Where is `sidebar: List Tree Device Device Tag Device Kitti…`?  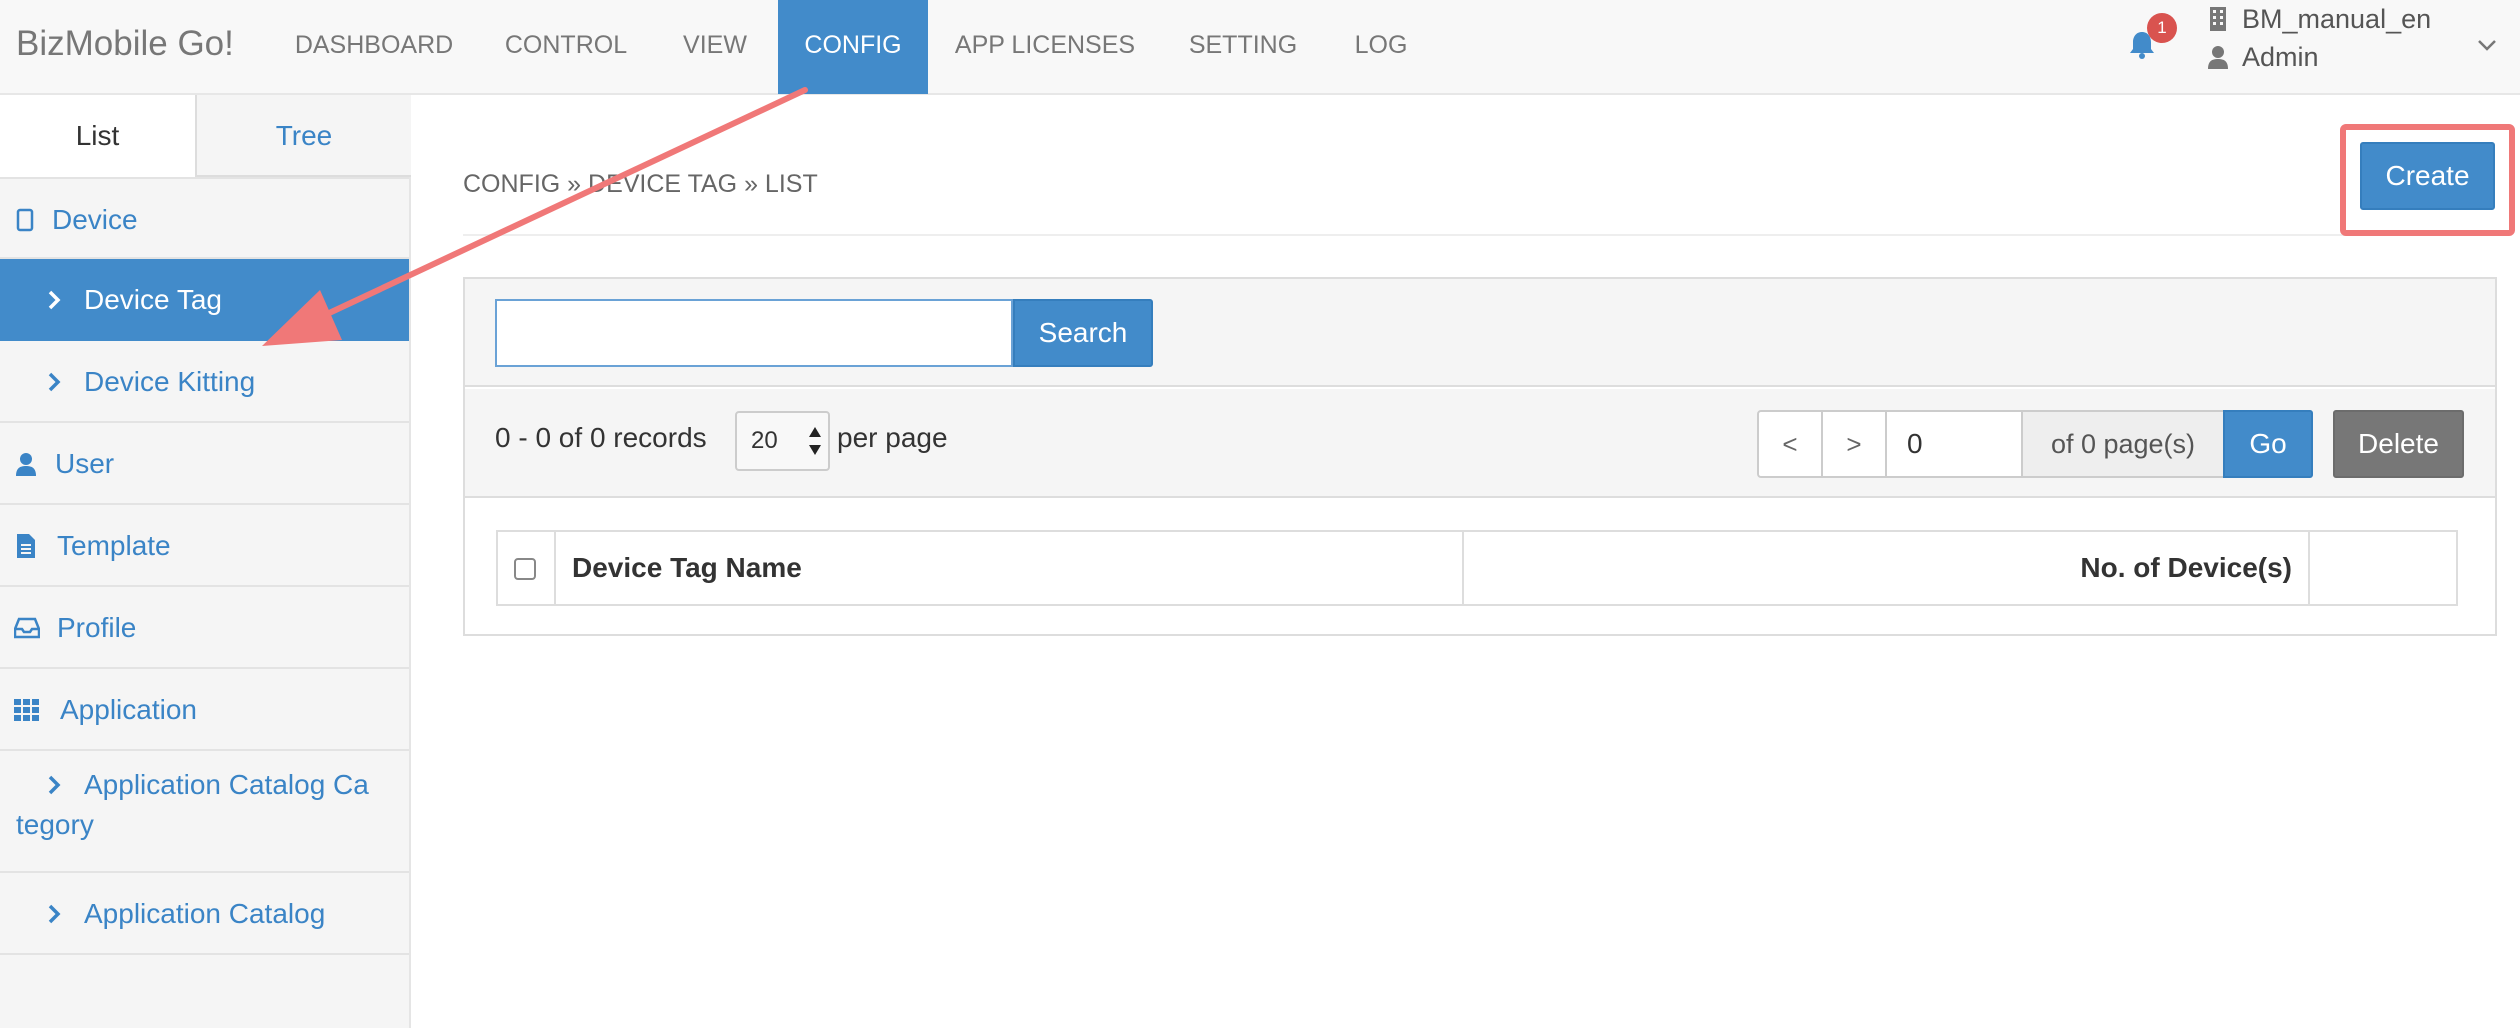 sidebar: List Tree Device Device Tag Device Kitti… is located at coordinates (205, 561).